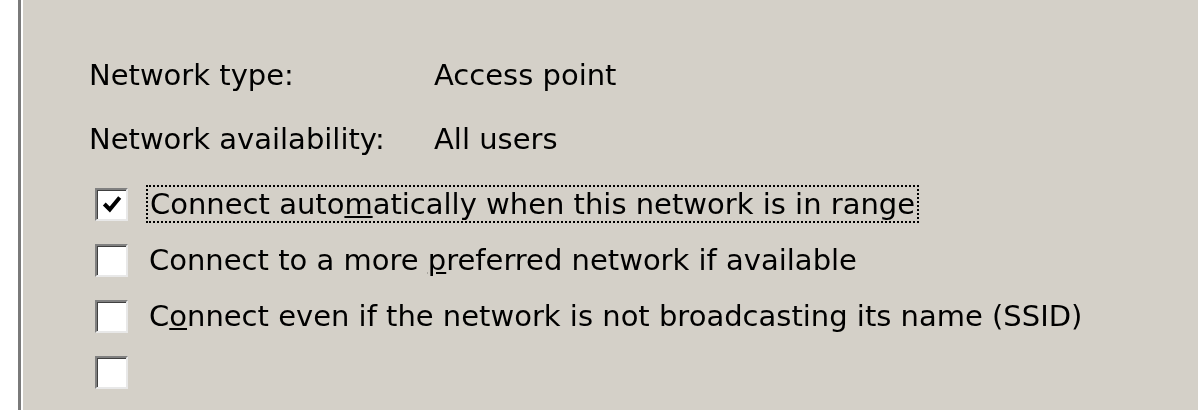  What do you see at coordinates (526, 75) in the screenshot?
I see `property-value: Access point` at bounding box center [526, 75].